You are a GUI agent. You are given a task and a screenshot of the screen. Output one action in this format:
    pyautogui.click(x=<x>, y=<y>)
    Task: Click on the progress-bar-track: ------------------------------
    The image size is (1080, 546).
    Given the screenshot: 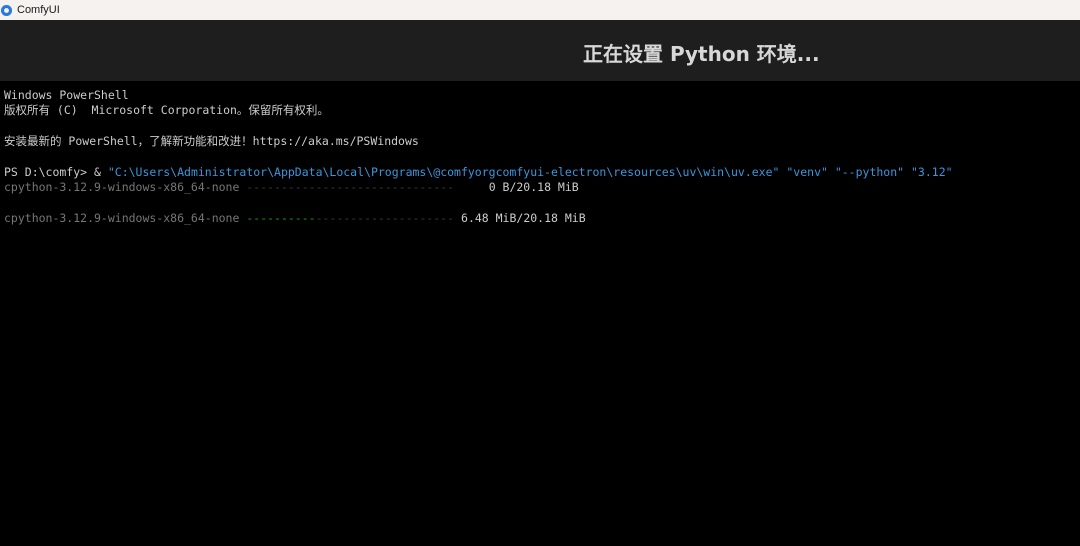 What is the action you would take?
    pyautogui.click(x=350, y=187)
    